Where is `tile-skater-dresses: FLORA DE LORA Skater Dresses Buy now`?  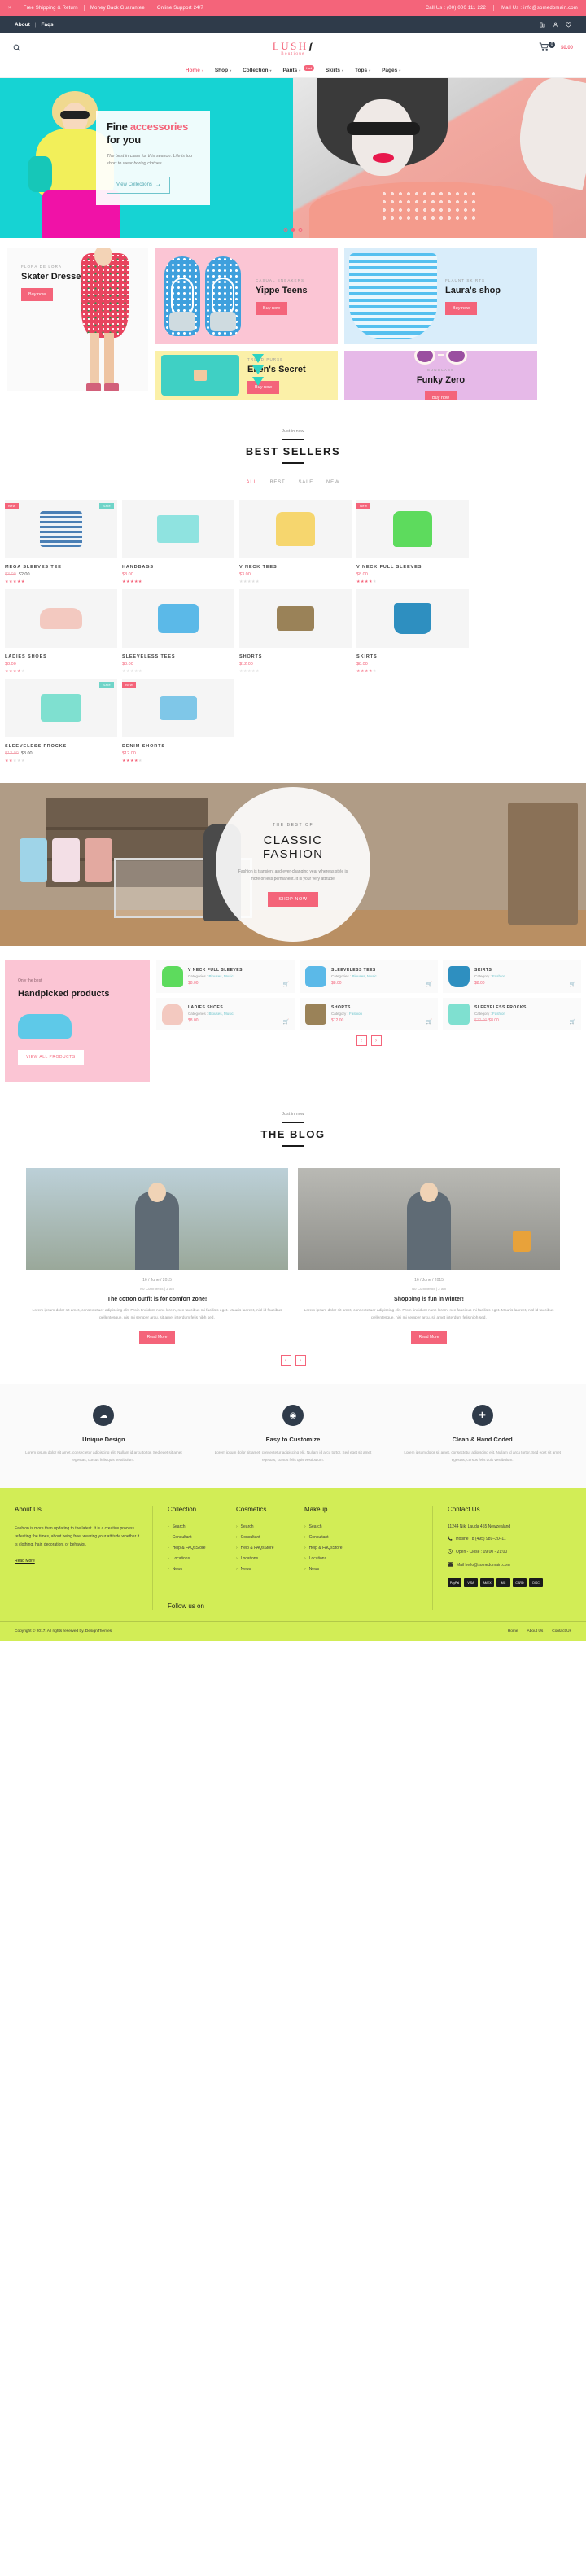
tile-skater-dresses: FLORA DE LORA Skater Dresses Buy now is located at coordinates (77, 319).